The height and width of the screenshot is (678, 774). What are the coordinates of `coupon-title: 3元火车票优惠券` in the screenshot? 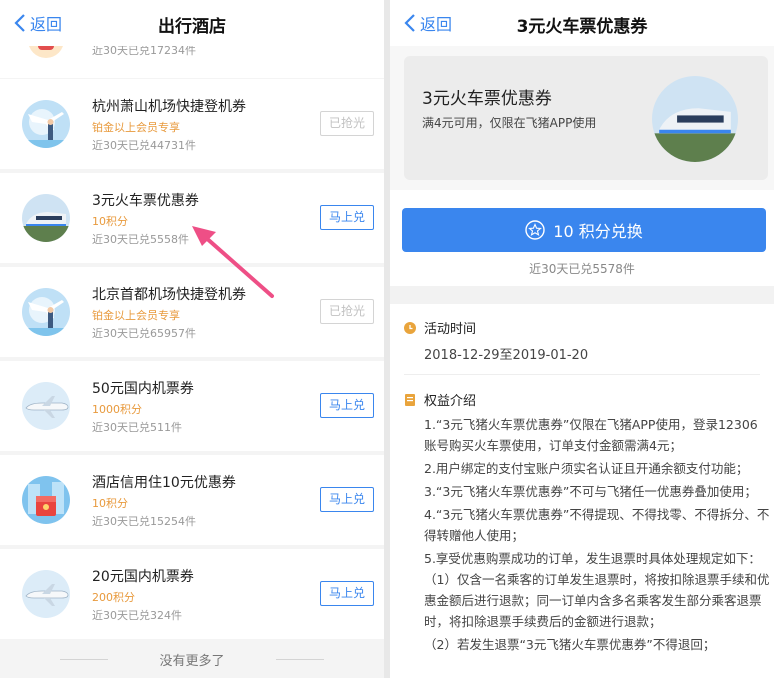 It's located at (487, 99).